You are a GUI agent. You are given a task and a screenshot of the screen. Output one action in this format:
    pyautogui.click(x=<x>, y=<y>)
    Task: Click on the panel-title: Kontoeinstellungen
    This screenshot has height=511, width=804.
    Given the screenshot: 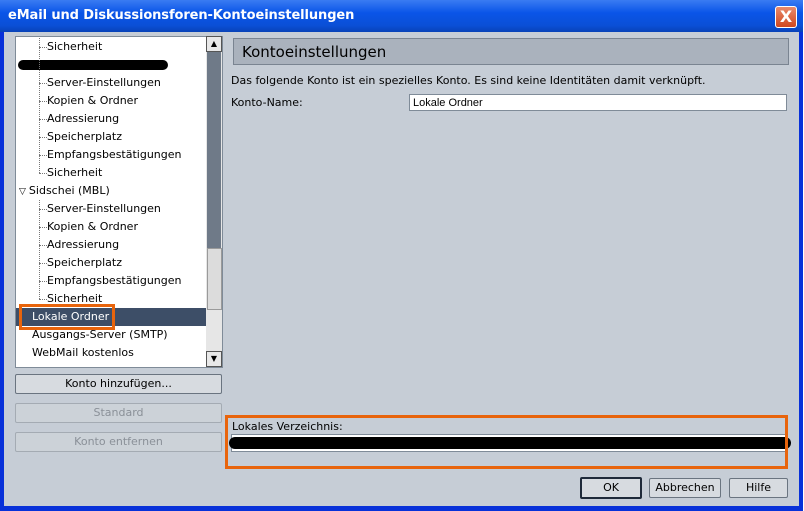 What is the action you would take?
    pyautogui.click(x=511, y=51)
    